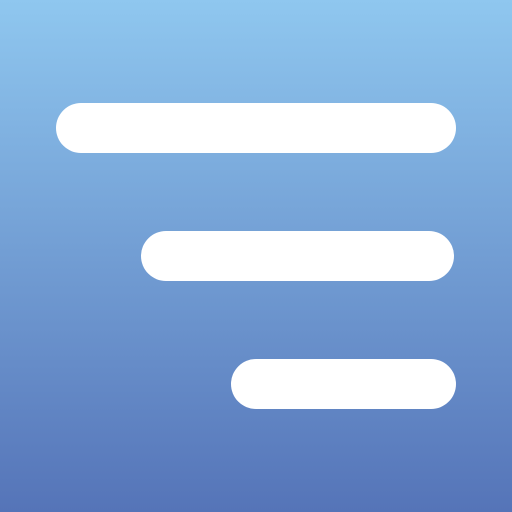 The height and width of the screenshot is (512, 512). I want to click on medium-line-bar, so click(297, 256).